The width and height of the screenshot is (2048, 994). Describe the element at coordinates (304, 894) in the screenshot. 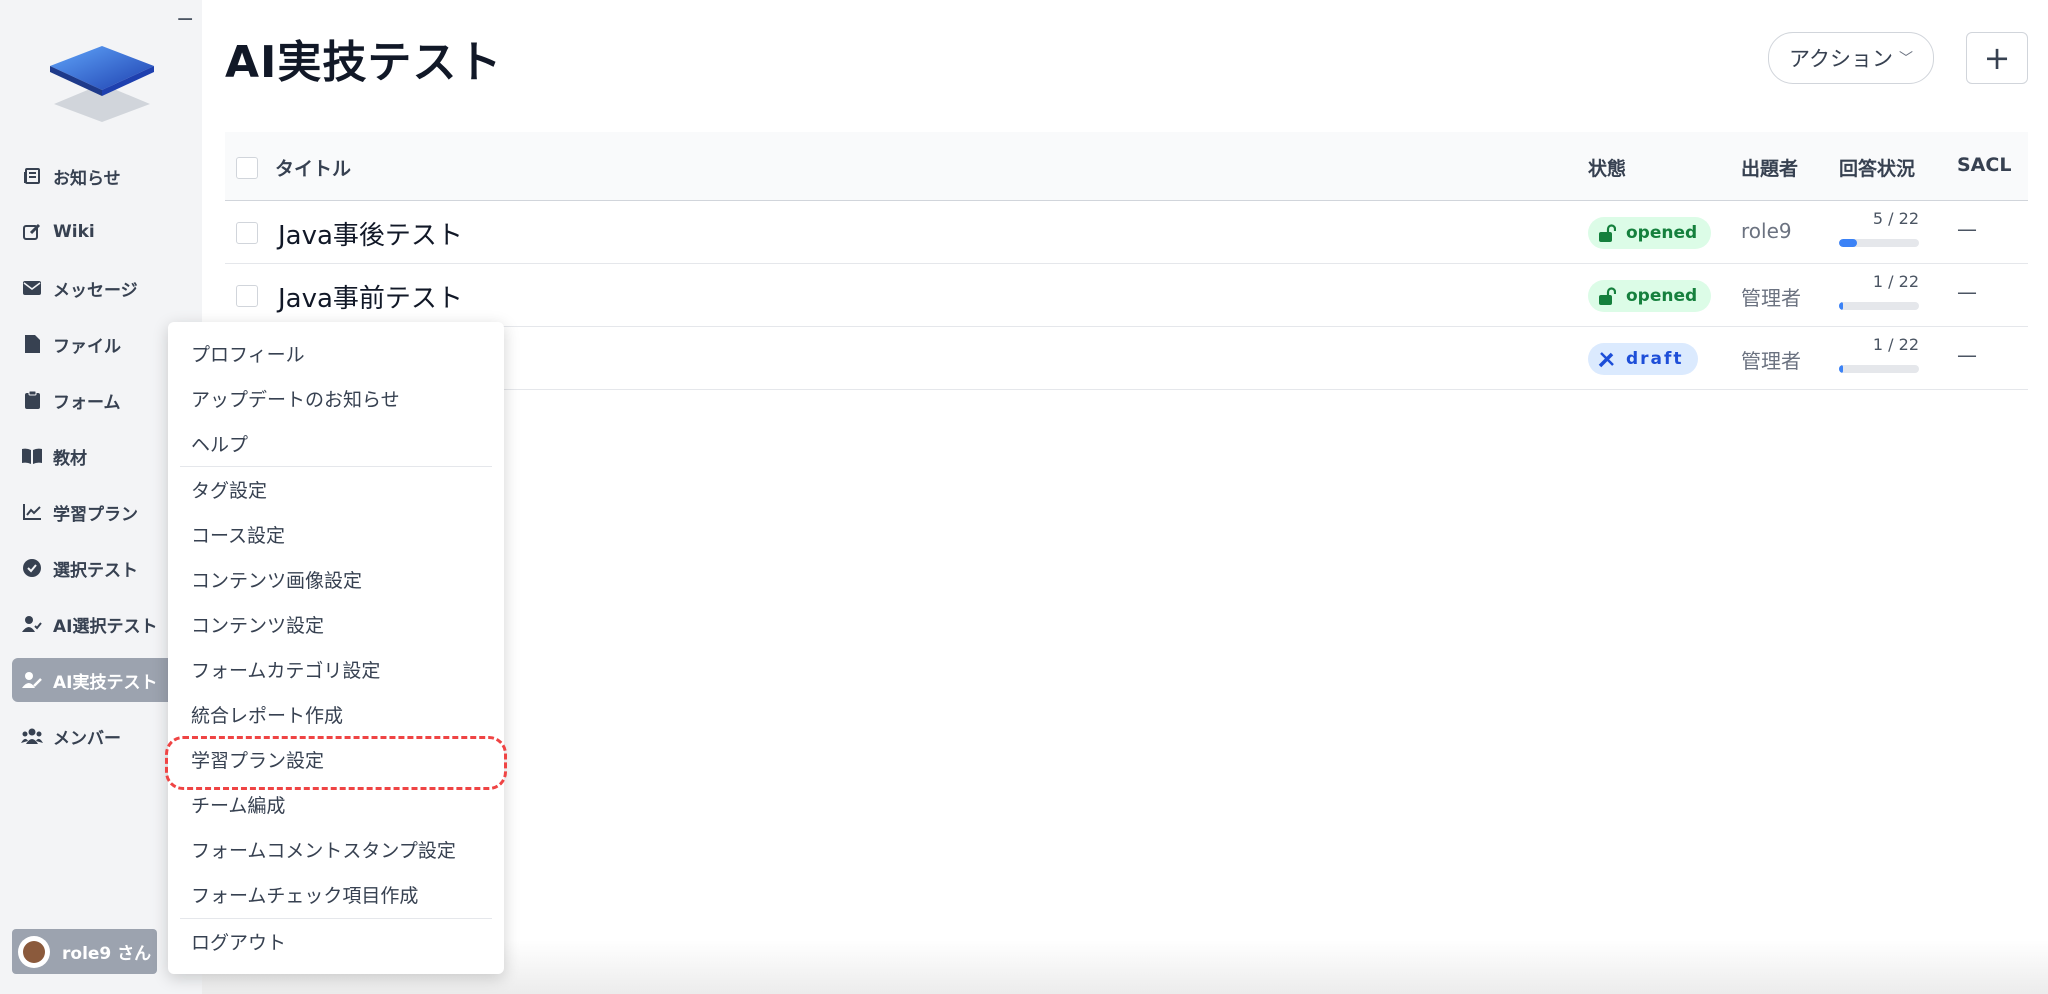

I see `menu-item-form-check-items: フォームチェック項目作成` at that location.